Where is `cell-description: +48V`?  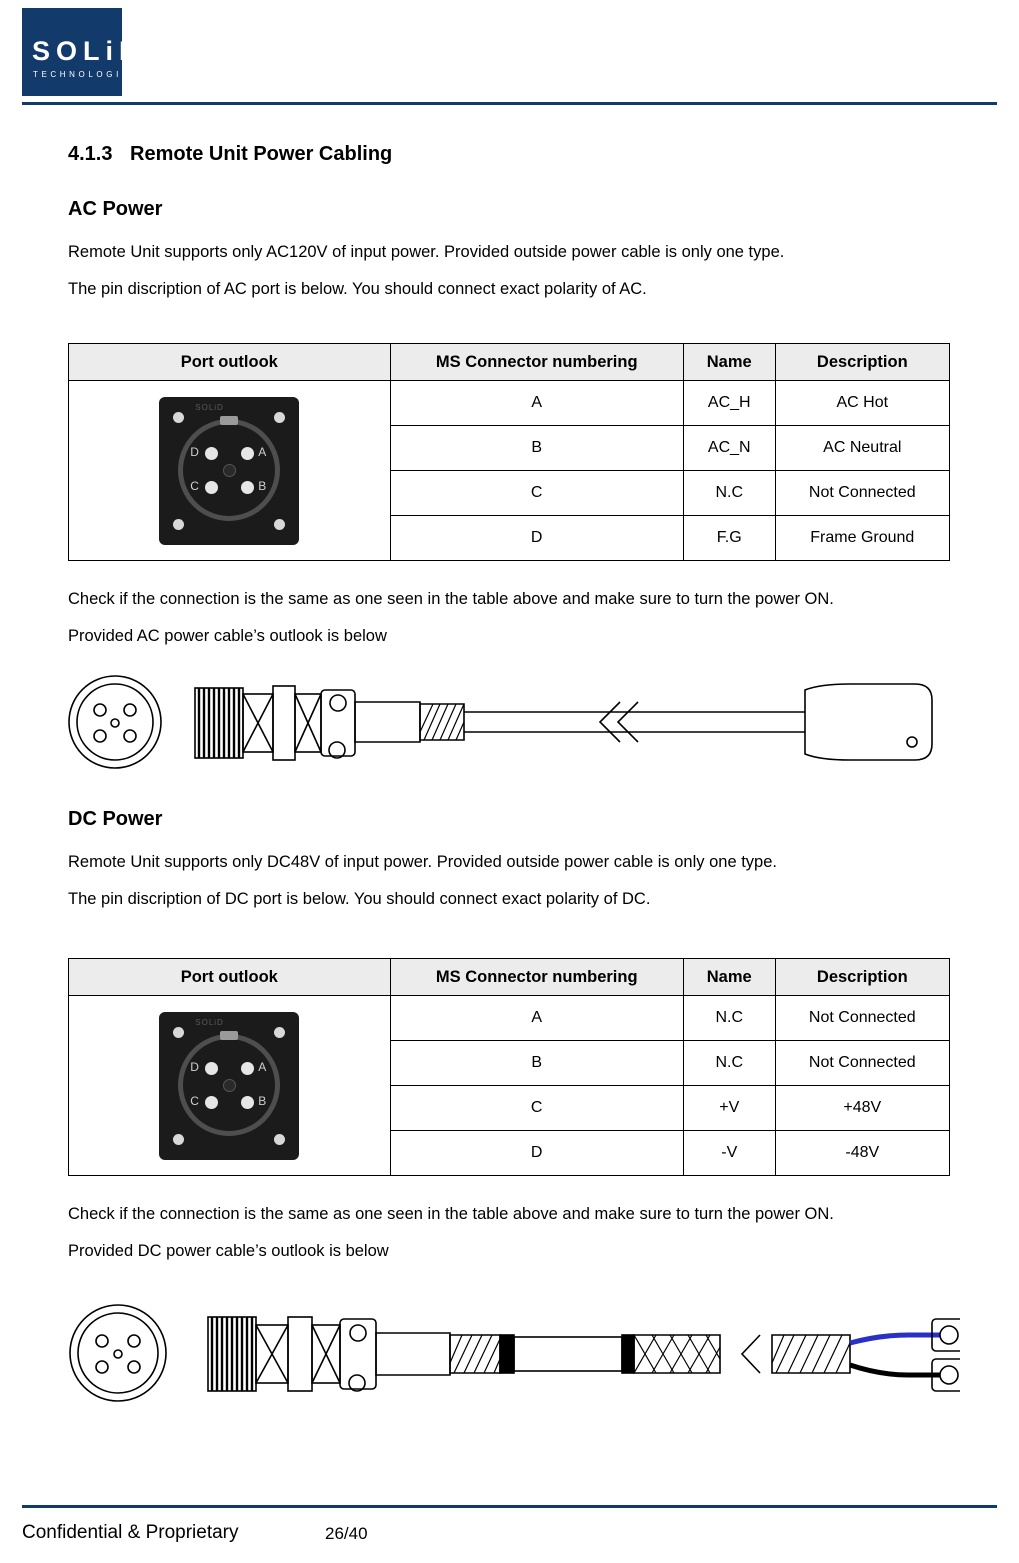 cell-description: +48V is located at coordinates (862, 1108).